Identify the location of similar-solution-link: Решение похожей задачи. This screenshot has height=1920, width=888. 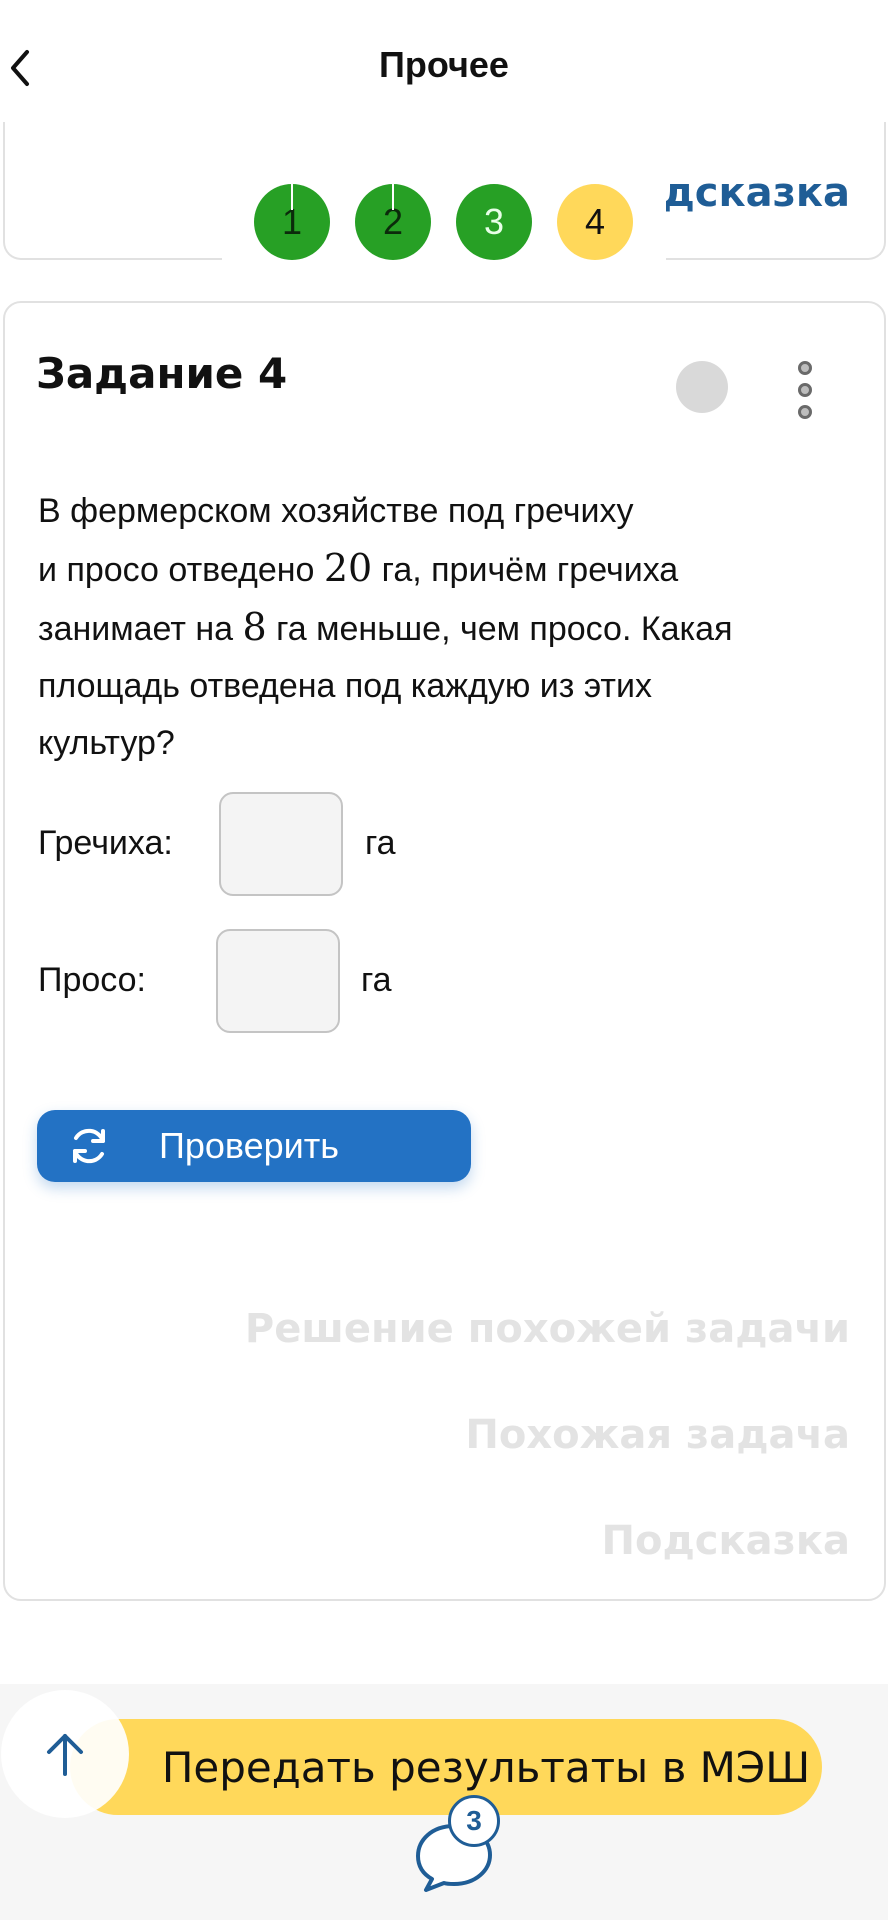
(547, 1329).